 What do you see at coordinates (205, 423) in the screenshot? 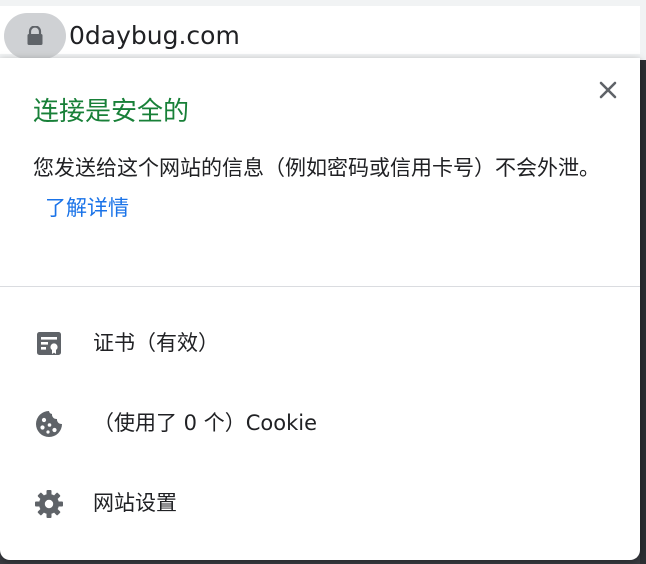
I see `cookies-label: （使用了 0 个）Cookie` at bounding box center [205, 423].